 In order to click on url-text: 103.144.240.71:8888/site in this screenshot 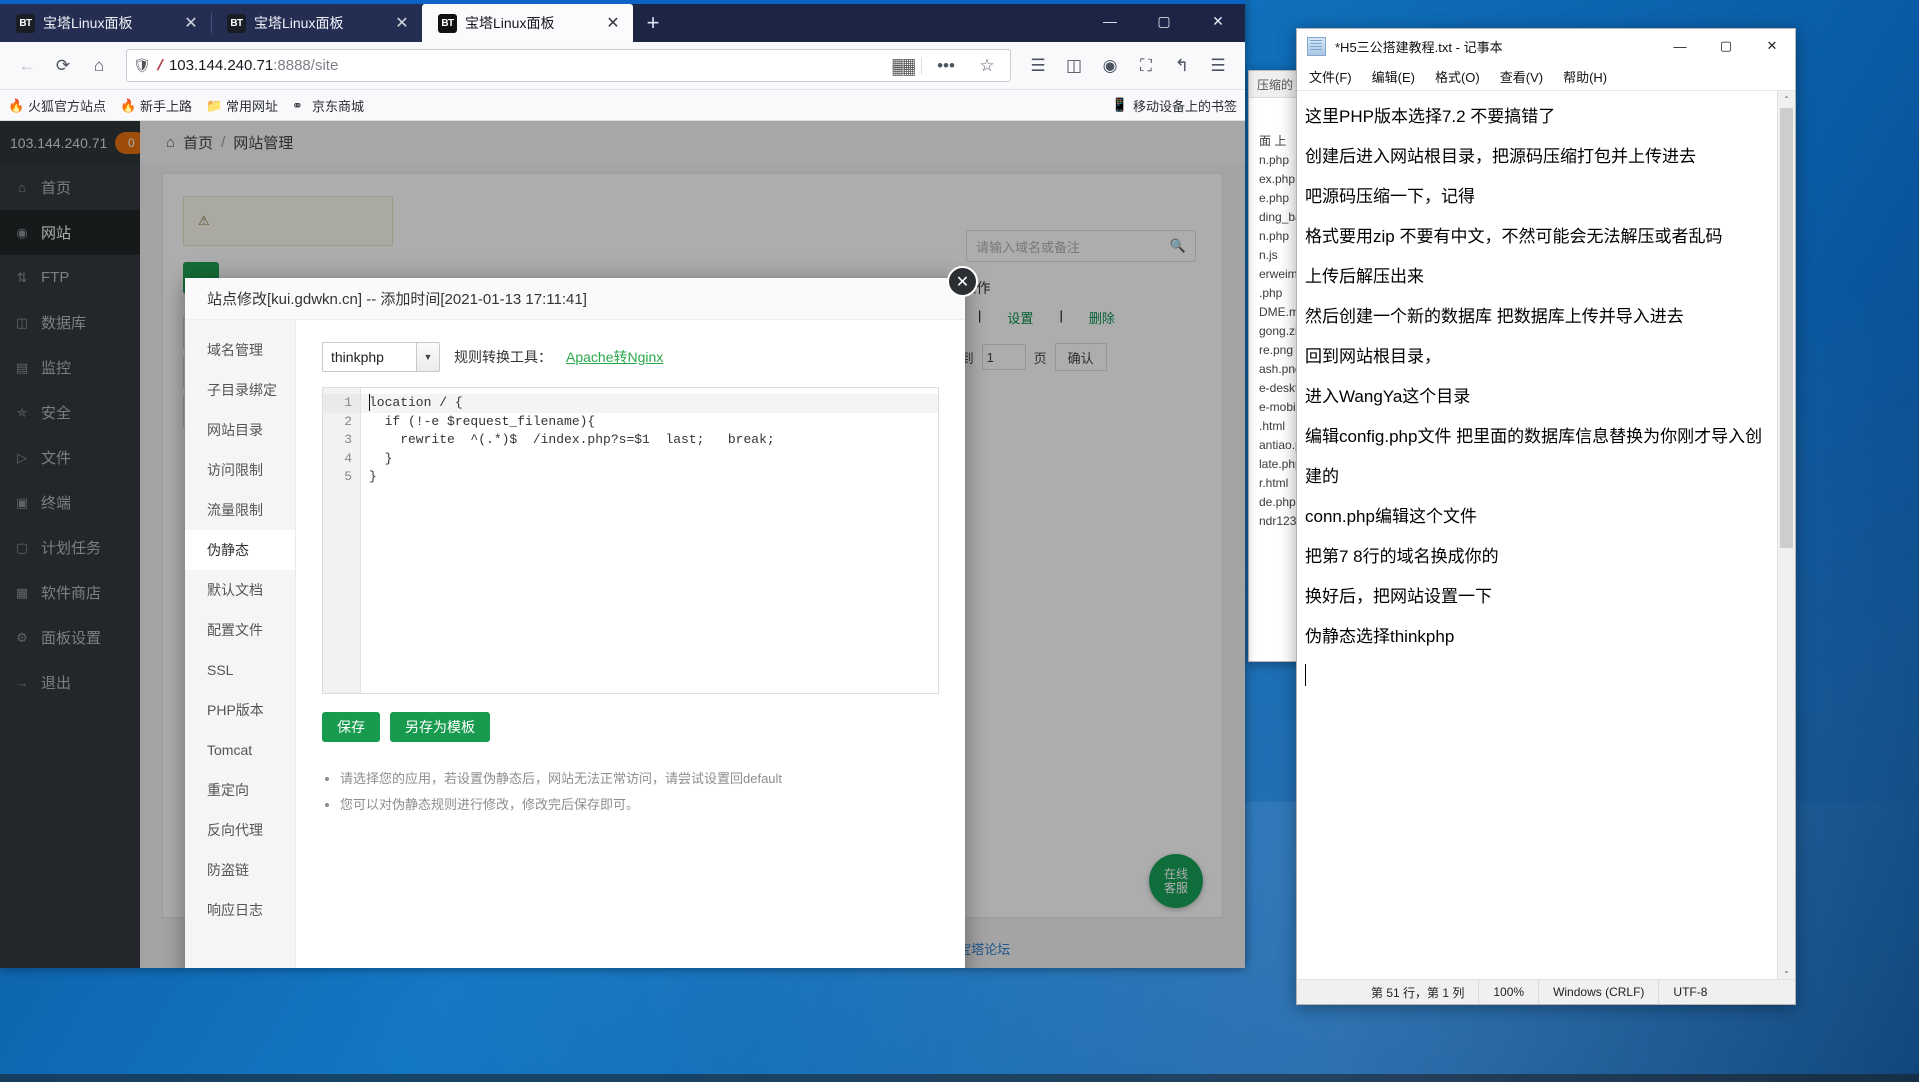, I will do `click(527, 65)`.